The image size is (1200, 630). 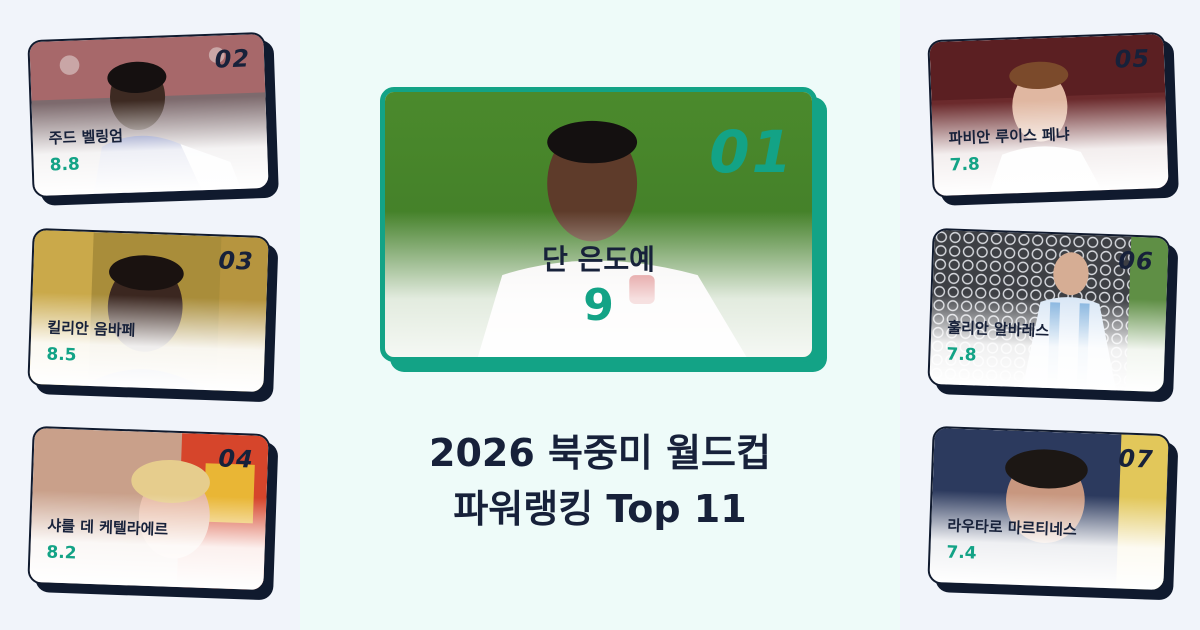 What do you see at coordinates (61, 355) in the screenshot?
I see `player-score: 8.5` at bounding box center [61, 355].